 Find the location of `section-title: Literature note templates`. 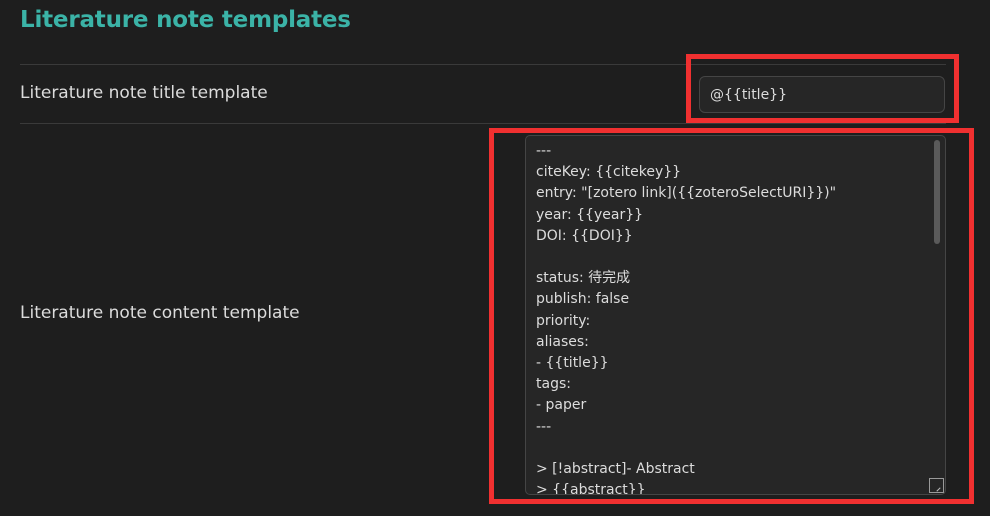

section-title: Literature note templates is located at coordinates (185, 20).